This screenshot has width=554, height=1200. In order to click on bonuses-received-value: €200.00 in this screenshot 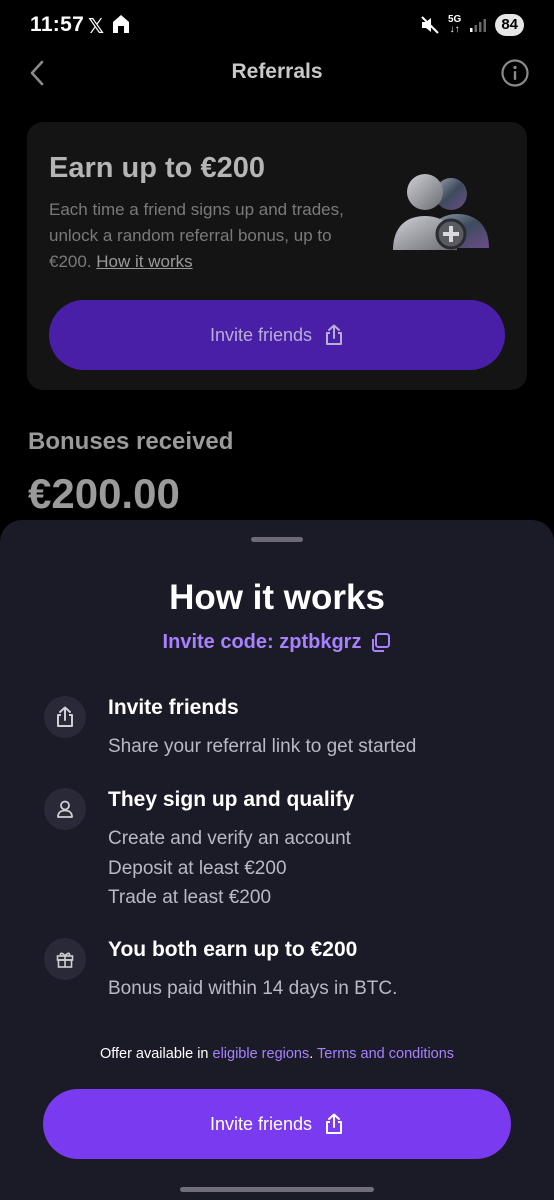, I will do `click(104, 493)`.